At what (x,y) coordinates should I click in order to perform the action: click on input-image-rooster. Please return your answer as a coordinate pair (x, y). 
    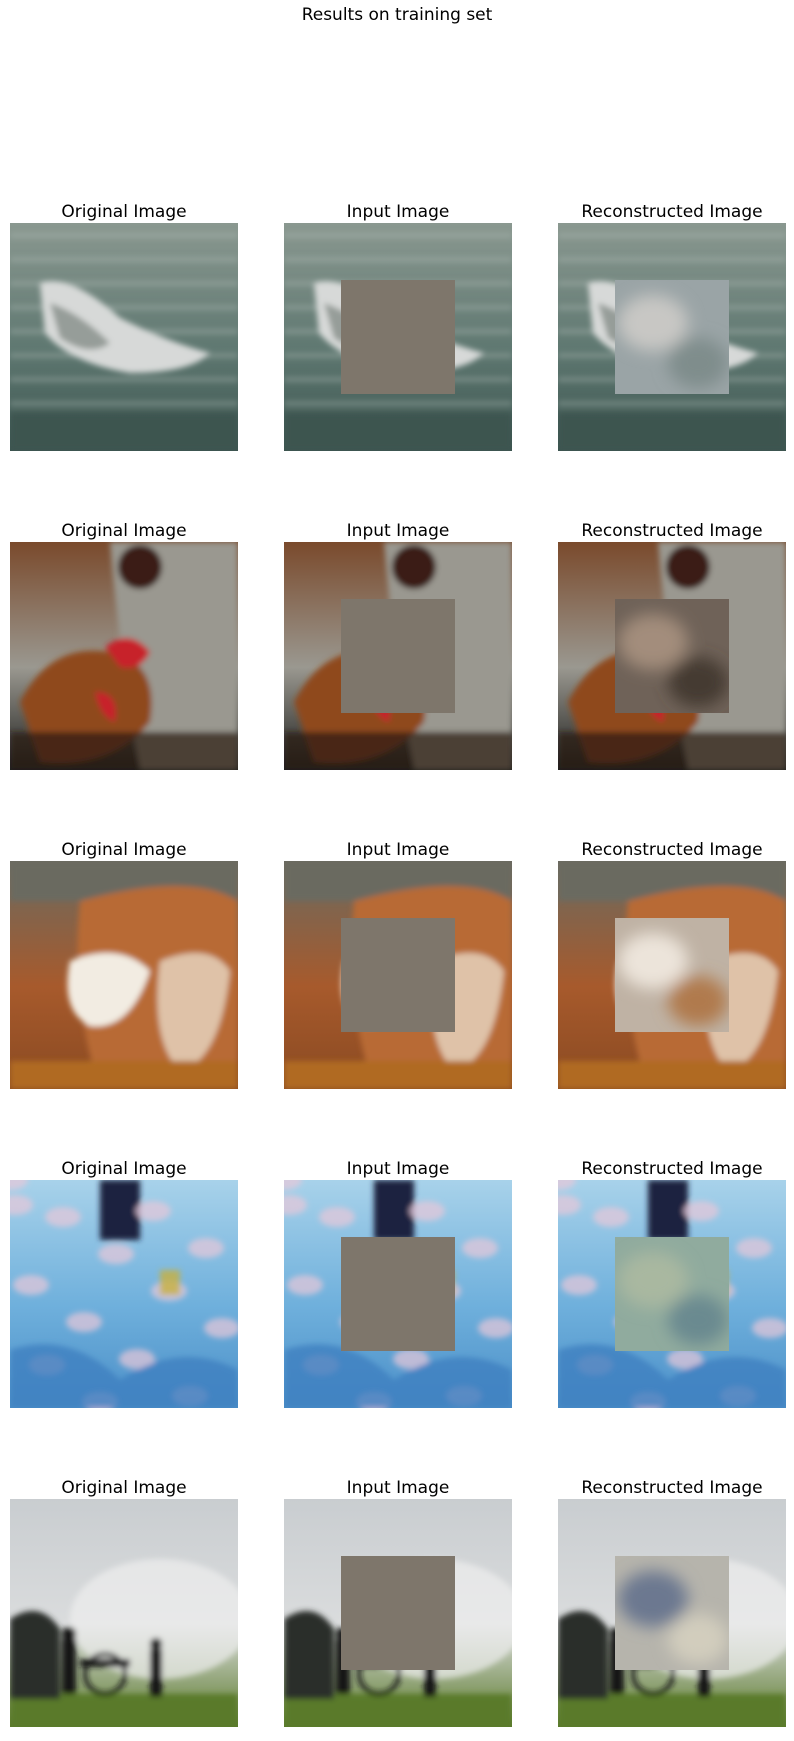
    Looking at the image, I should click on (398, 656).